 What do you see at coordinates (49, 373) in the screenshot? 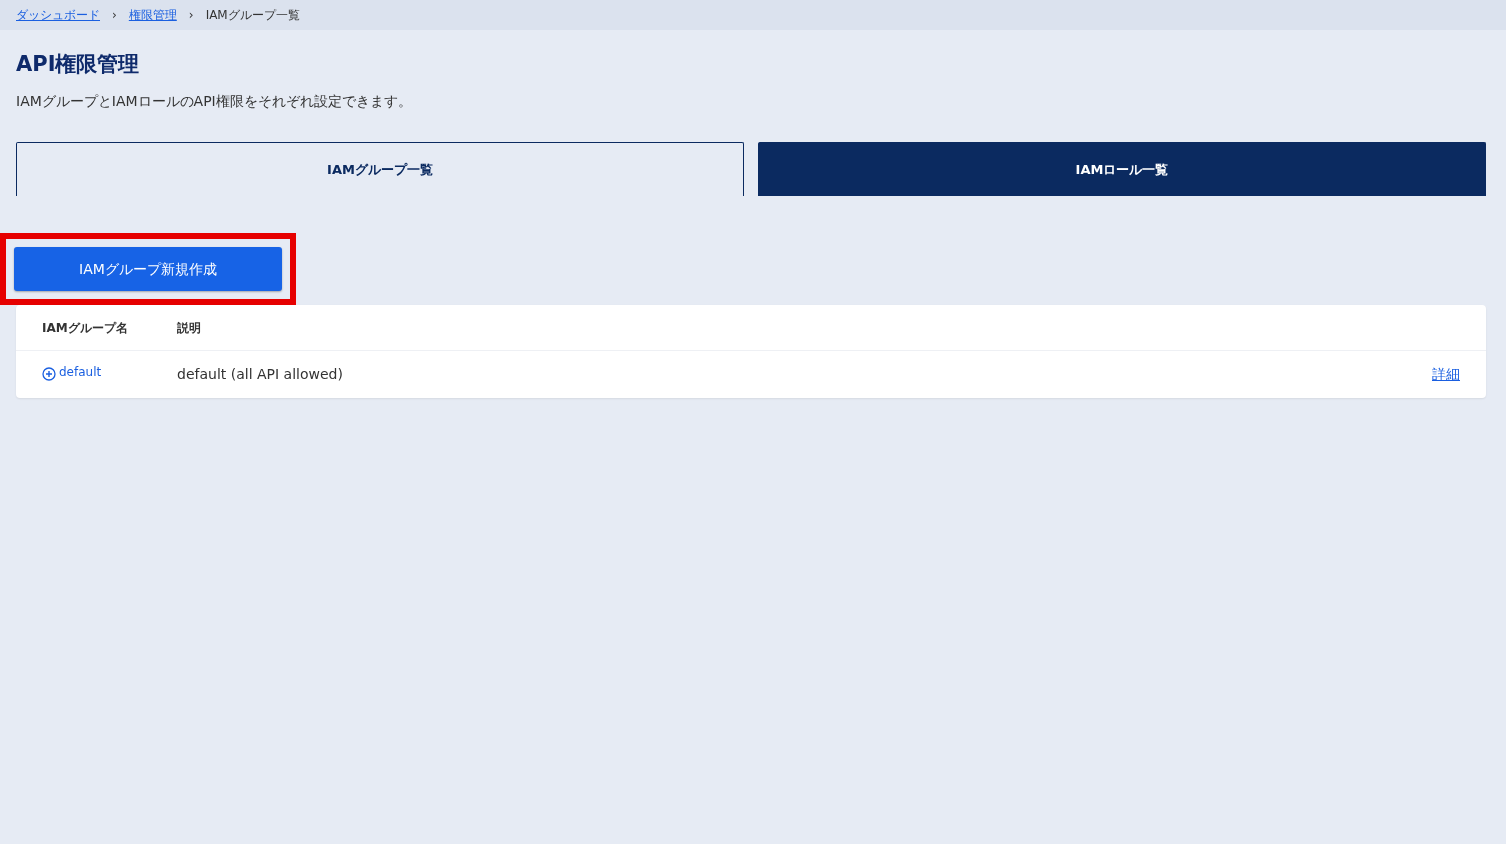
I see `plus-circle-icon` at bounding box center [49, 373].